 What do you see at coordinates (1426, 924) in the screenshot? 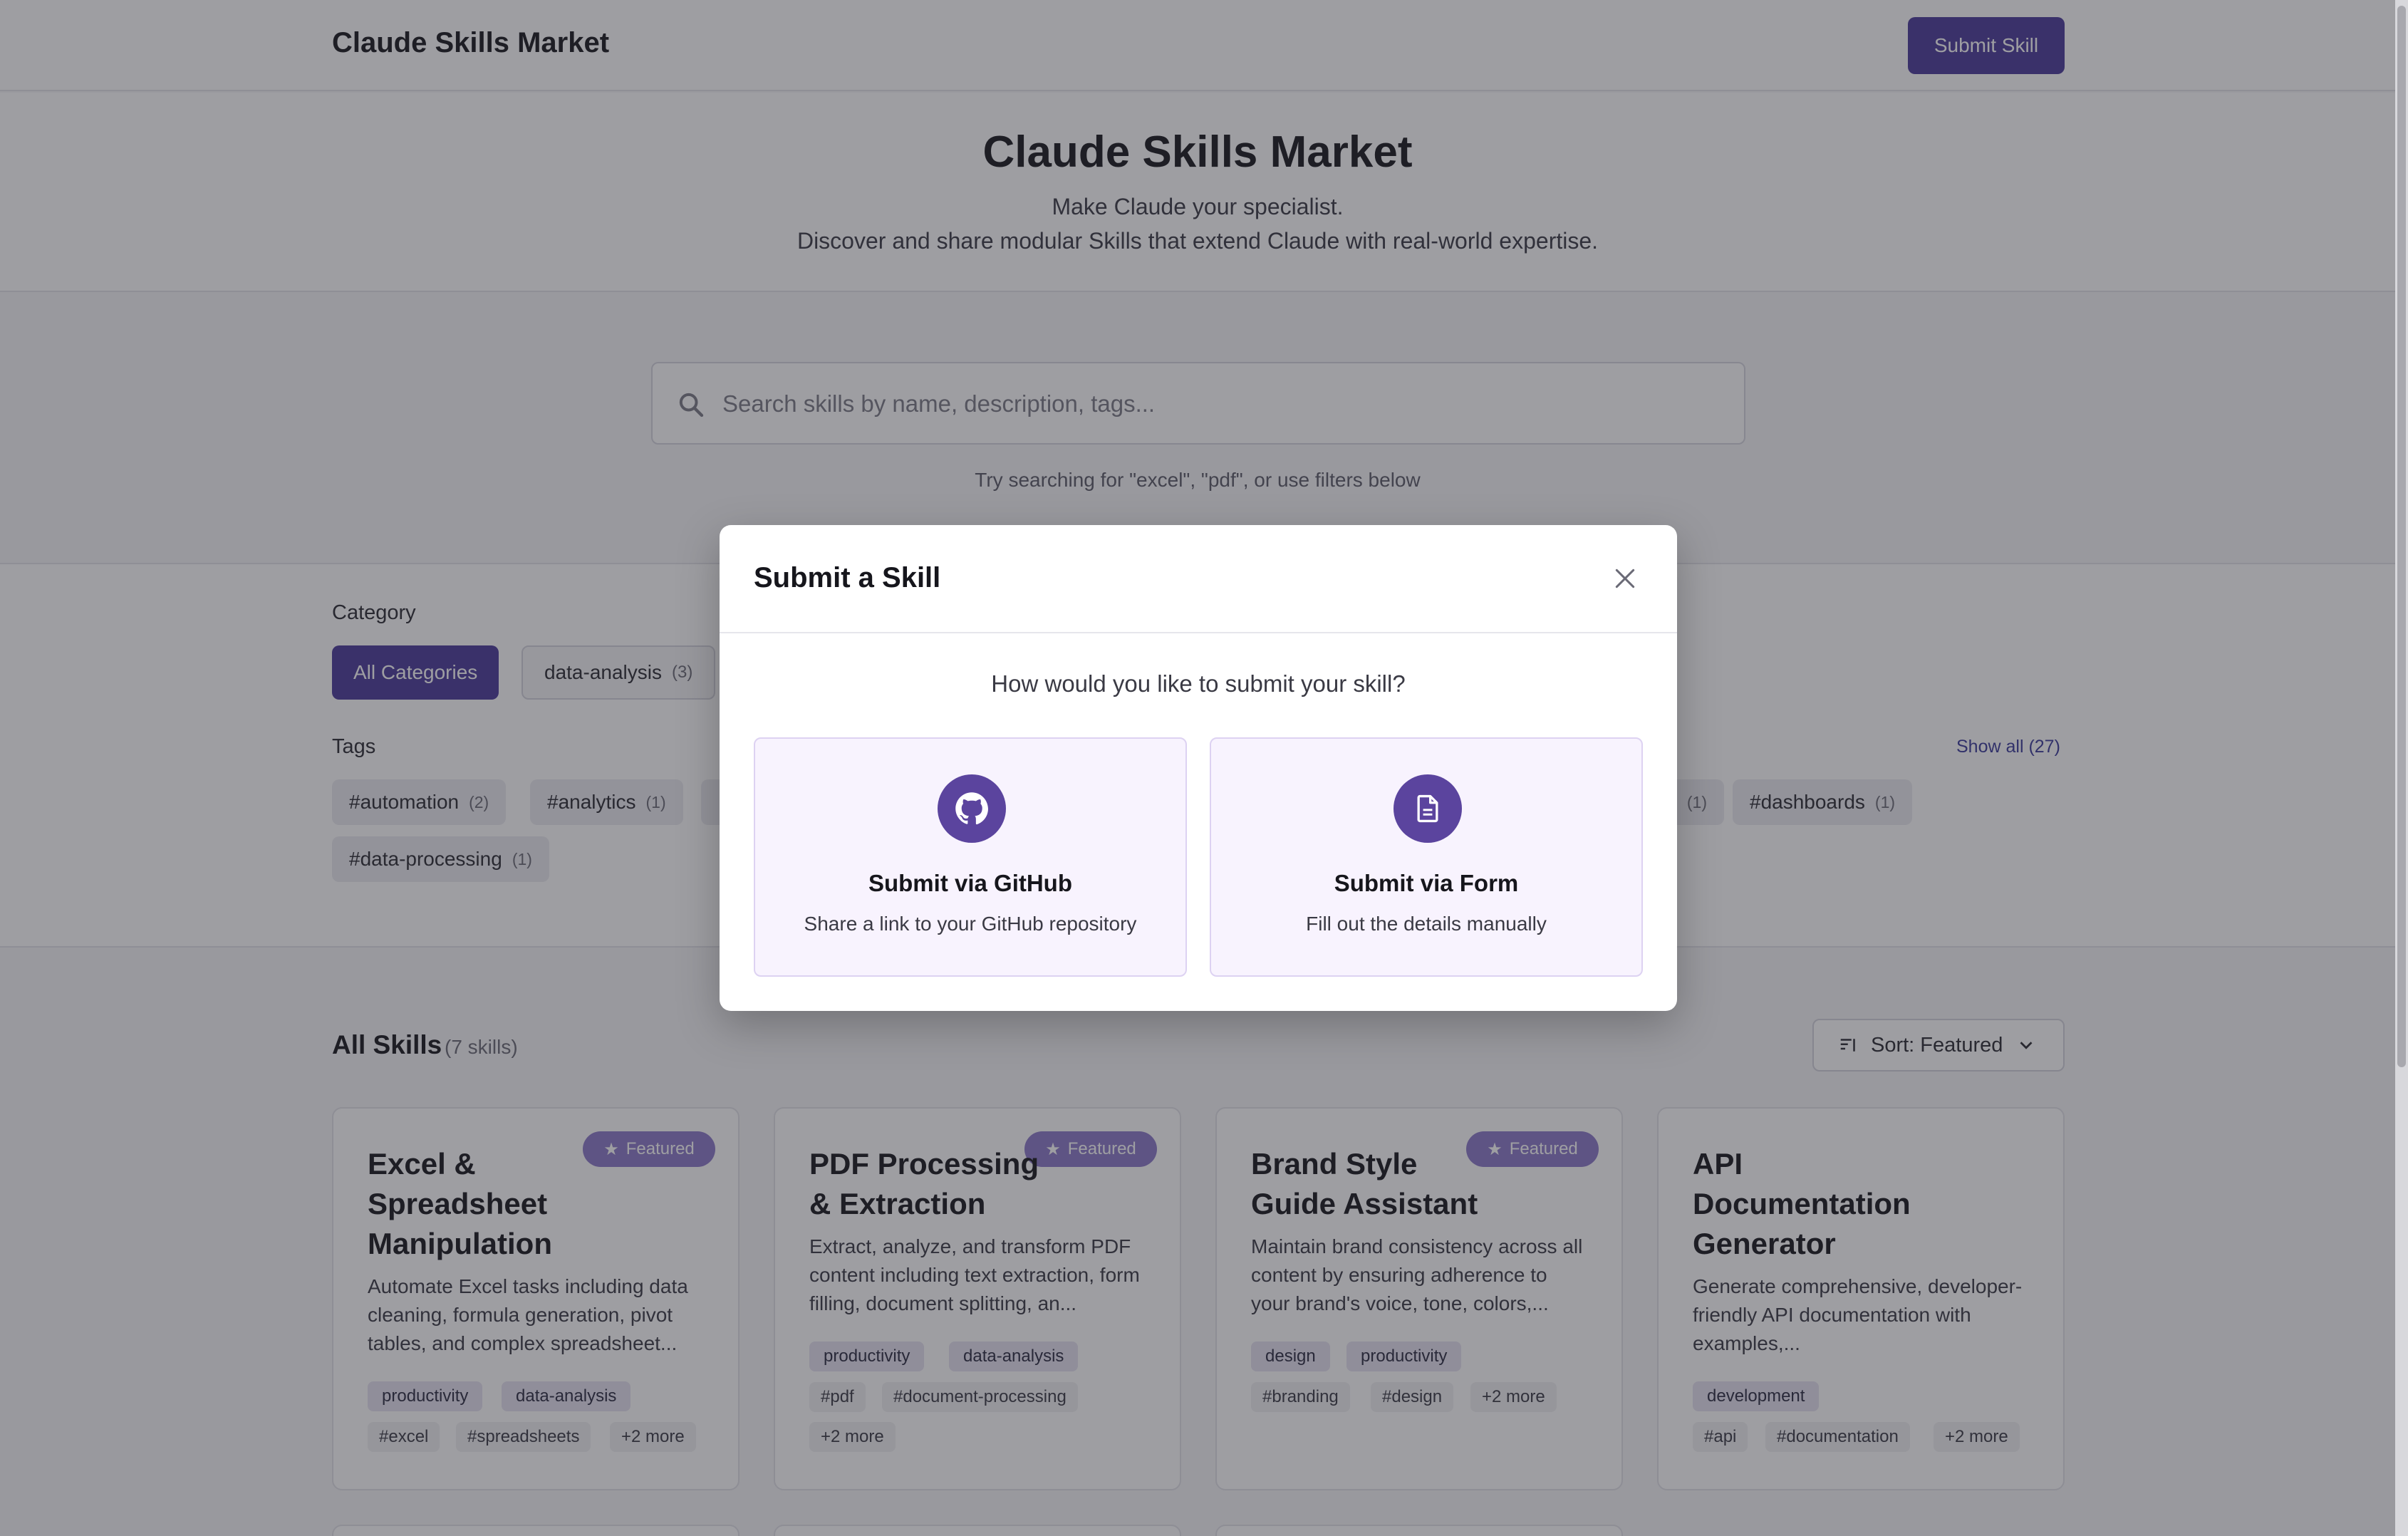
I see `option-description: Fill out the details manually` at bounding box center [1426, 924].